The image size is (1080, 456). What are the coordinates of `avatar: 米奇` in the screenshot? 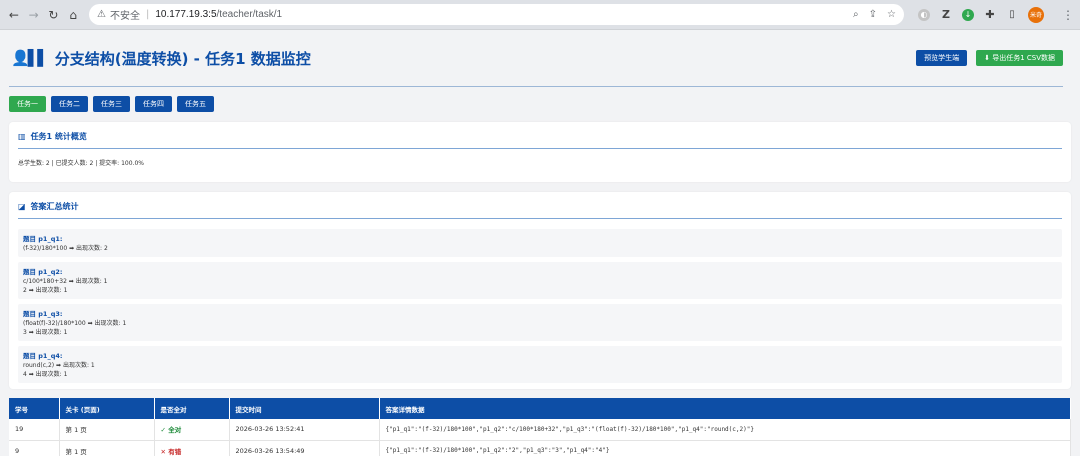 It's located at (1036, 14).